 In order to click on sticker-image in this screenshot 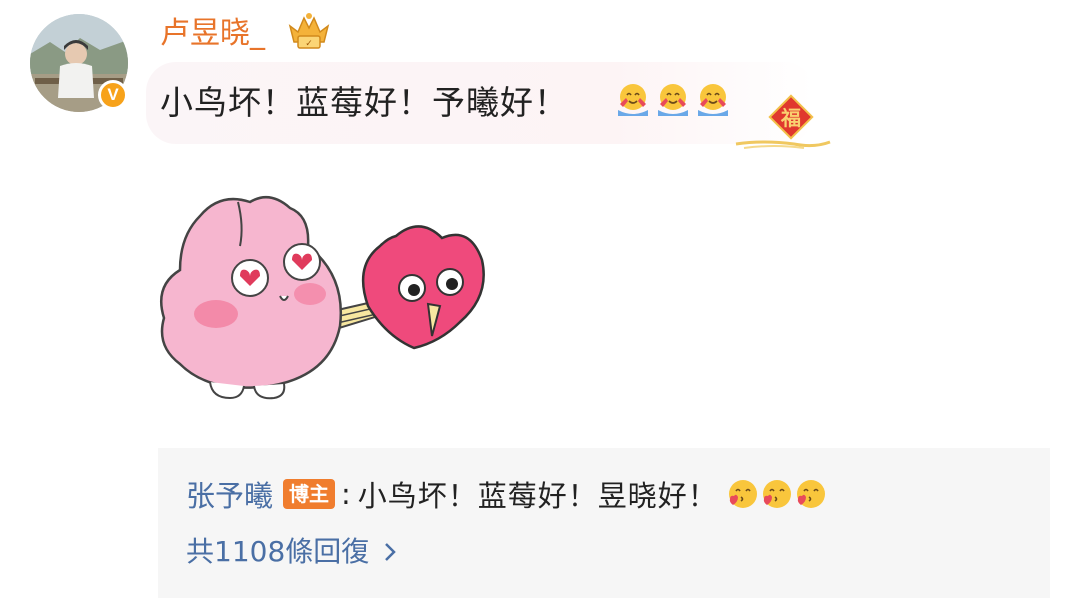, I will do `click(325, 301)`.